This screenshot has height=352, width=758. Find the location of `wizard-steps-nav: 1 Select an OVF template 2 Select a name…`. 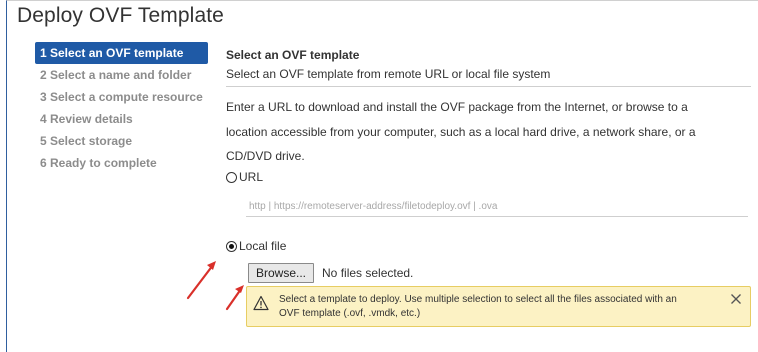

wizard-steps-nav: 1 Select an OVF template 2 Select a name… is located at coordinates (121, 108).